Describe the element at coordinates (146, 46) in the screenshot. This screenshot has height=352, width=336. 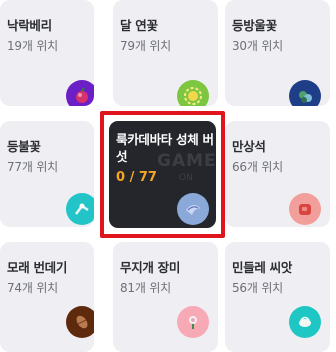
I see `card-count: 79개 위치` at that location.